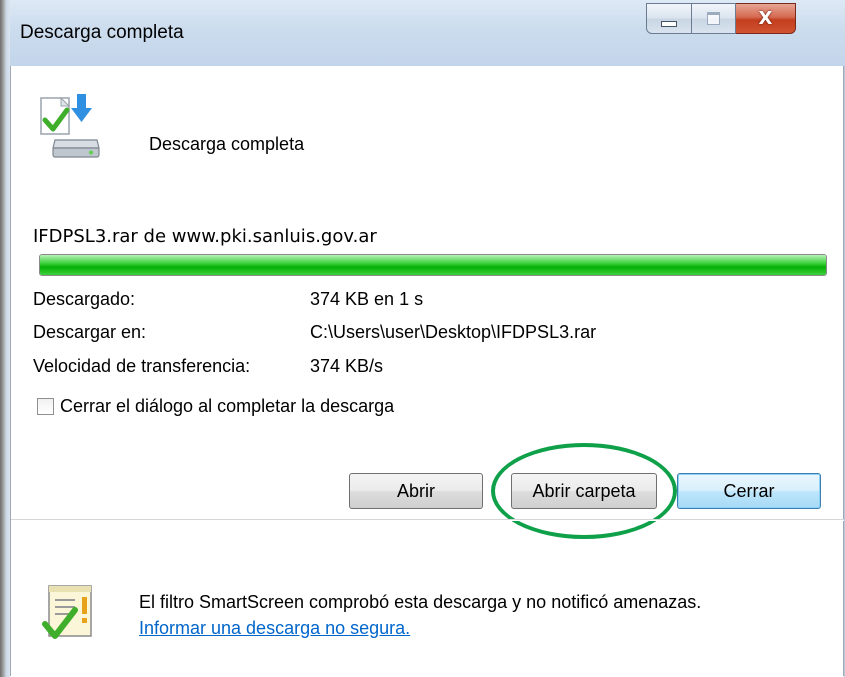  I want to click on close-button: Cerrar, so click(749, 491).